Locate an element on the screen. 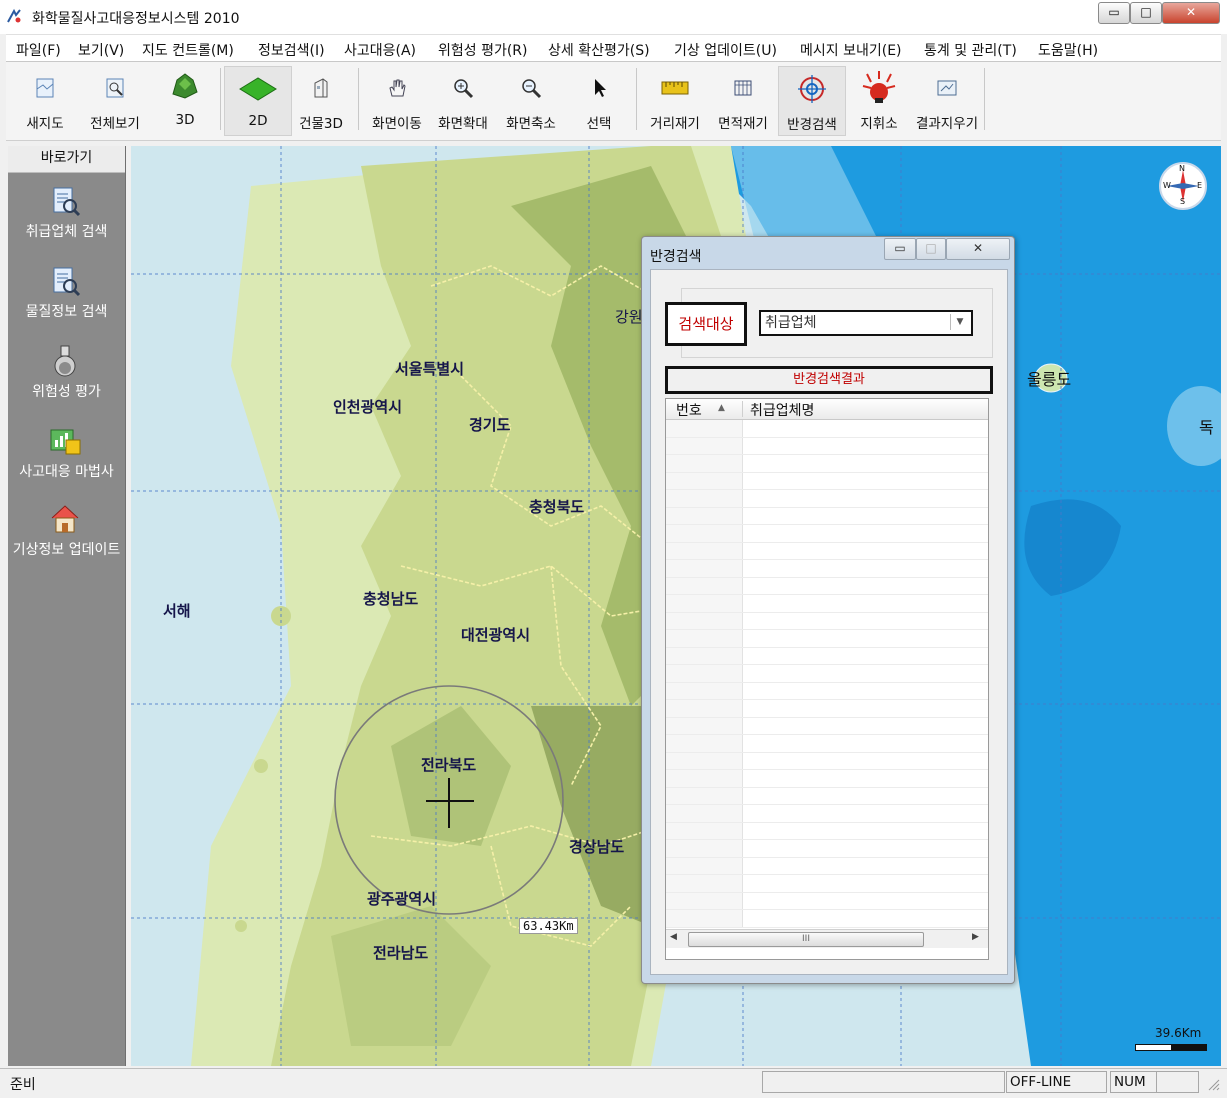  3d-terrain-icon is located at coordinates (185, 86).